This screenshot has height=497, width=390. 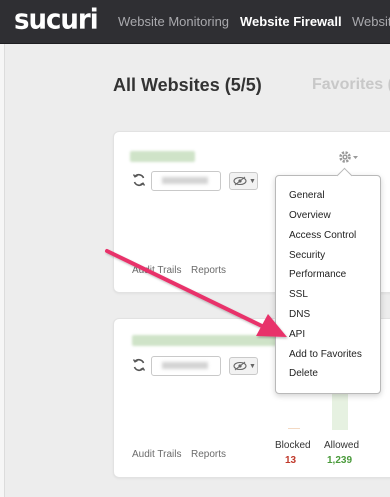 I want to click on blocked-count: 13, so click(x=291, y=460).